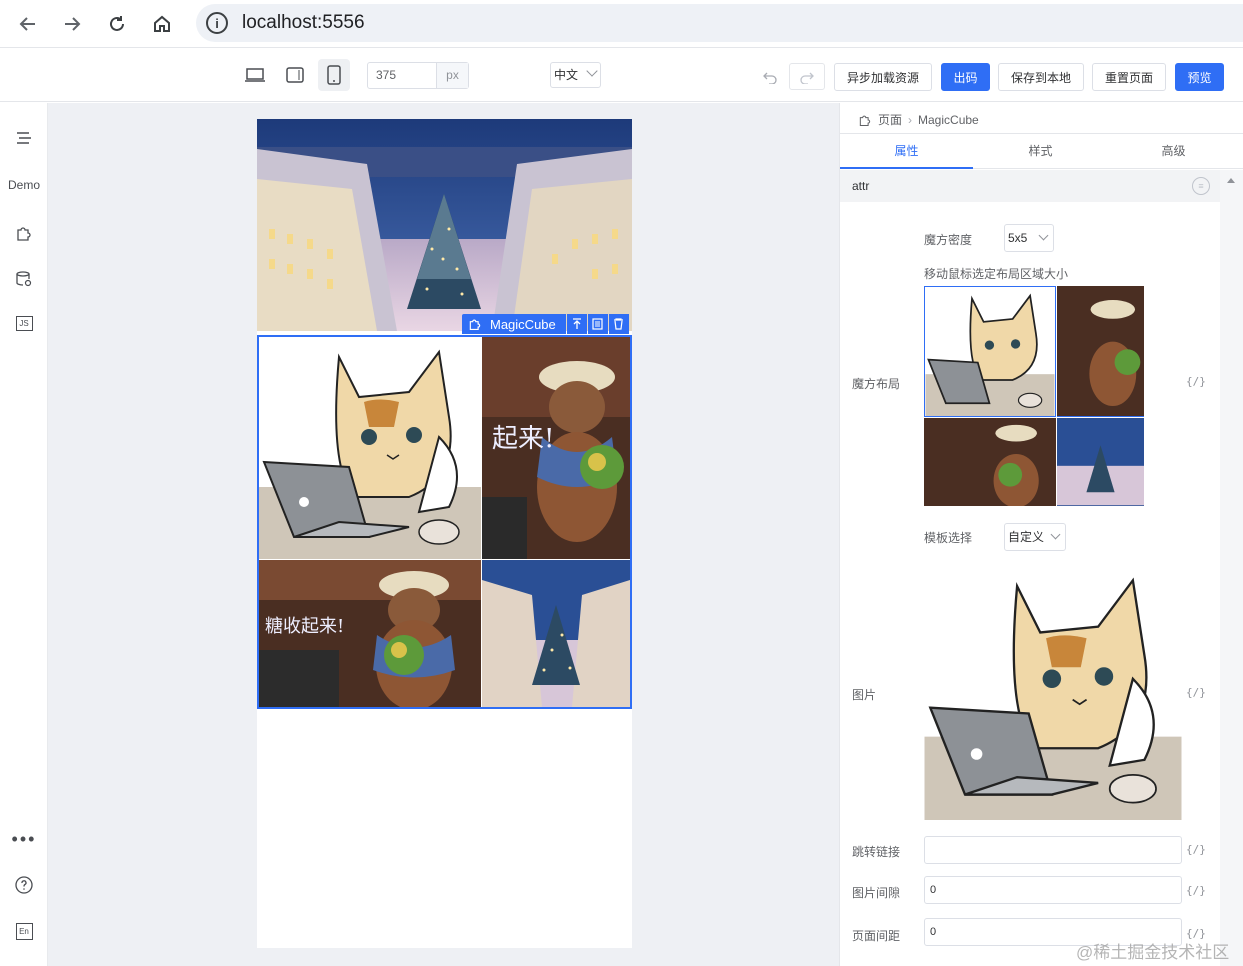  Describe the element at coordinates (876, 893) in the screenshot. I see `gap-label: 图片间隙` at that location.